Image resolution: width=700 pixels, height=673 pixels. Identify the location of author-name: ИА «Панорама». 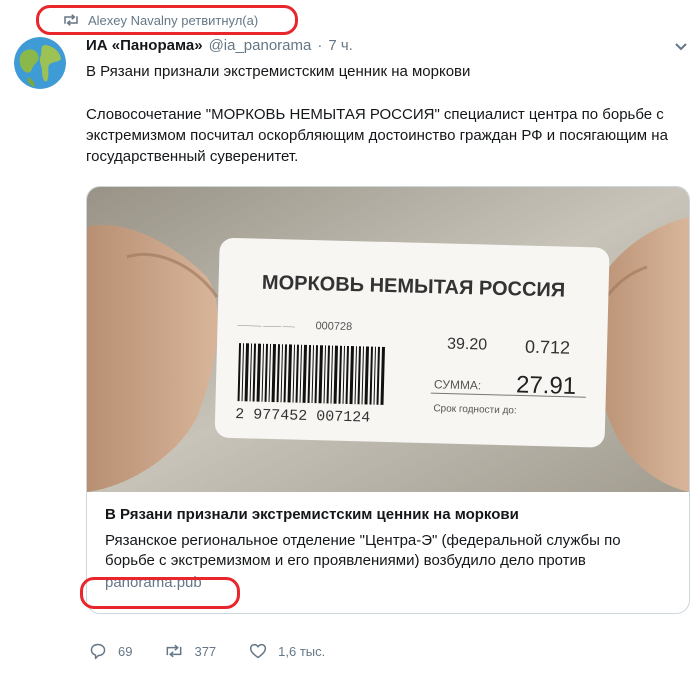
(144, 45).